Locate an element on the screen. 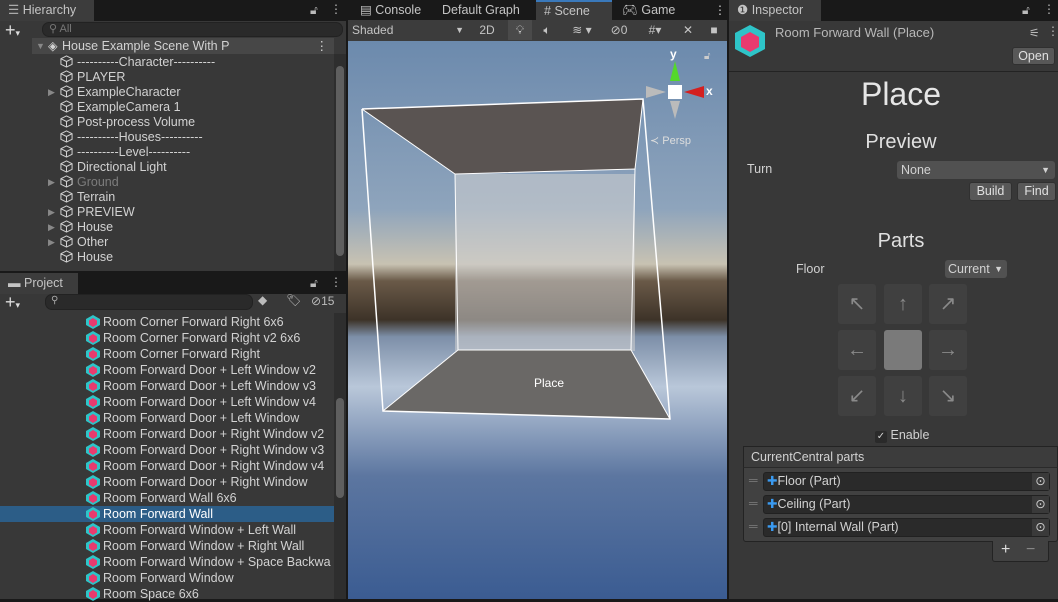 This screenshot has width=1058, height=602. hierarchy-item: ▶ House is located at coordinates (167, 227).